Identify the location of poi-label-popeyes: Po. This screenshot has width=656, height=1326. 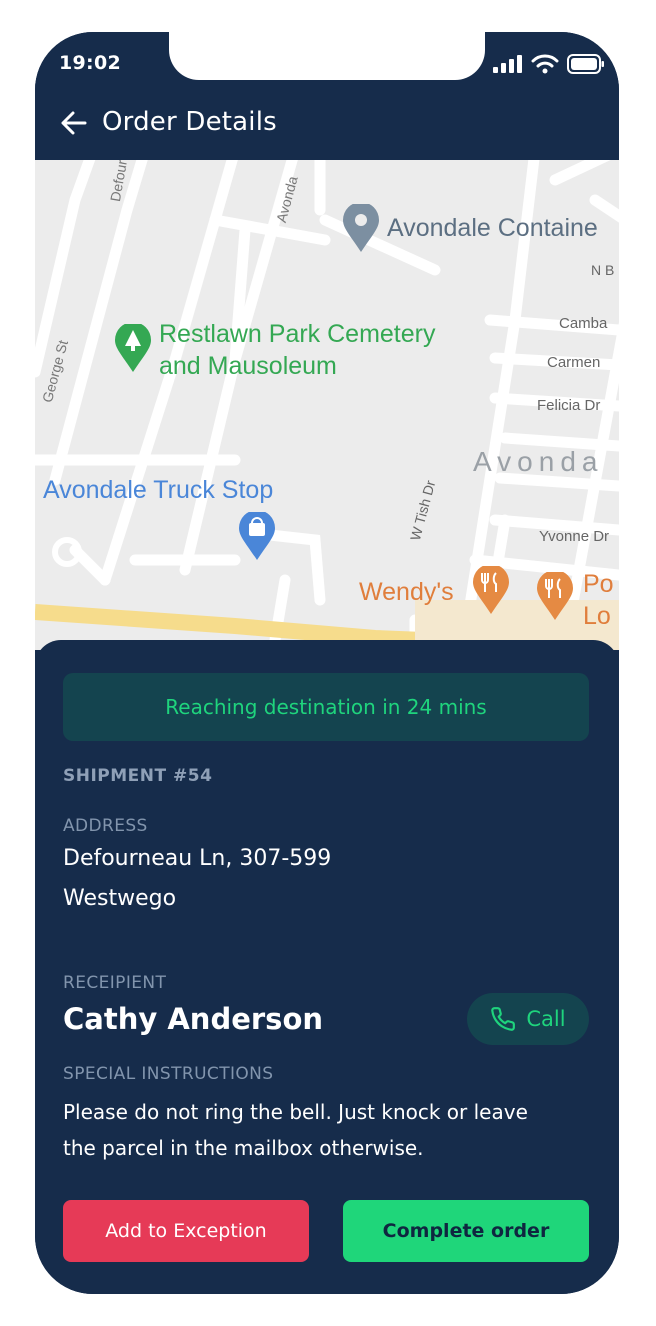
(598, 584).